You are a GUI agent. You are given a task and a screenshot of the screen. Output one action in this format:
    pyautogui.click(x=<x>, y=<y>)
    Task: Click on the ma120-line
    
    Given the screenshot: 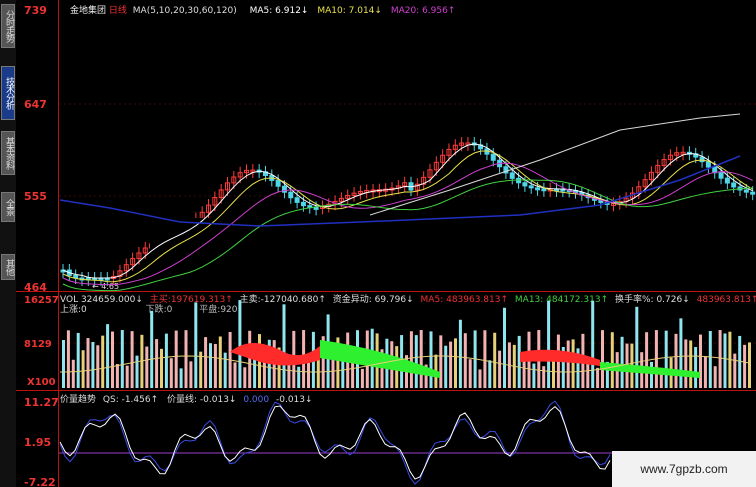 What is the action you would take?
    pyautogui.click(x=400, y=191)
    